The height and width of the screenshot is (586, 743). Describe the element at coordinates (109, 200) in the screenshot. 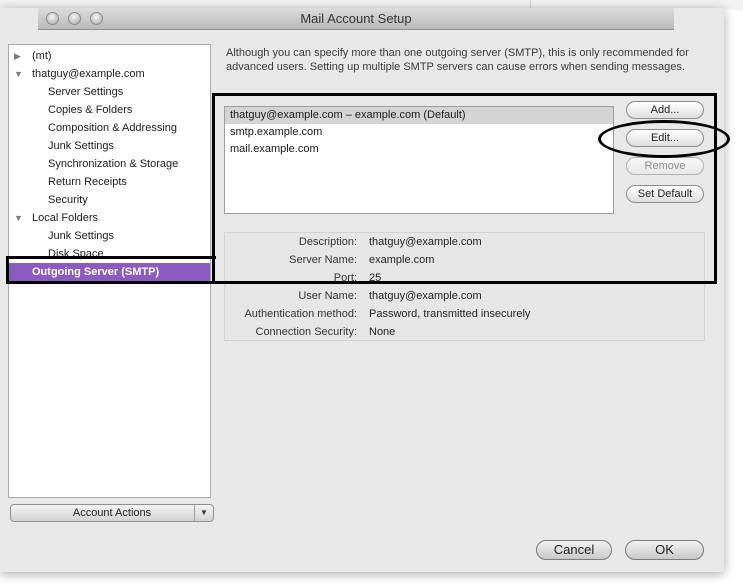

I see `sidebar-item-security: Security` at that location.